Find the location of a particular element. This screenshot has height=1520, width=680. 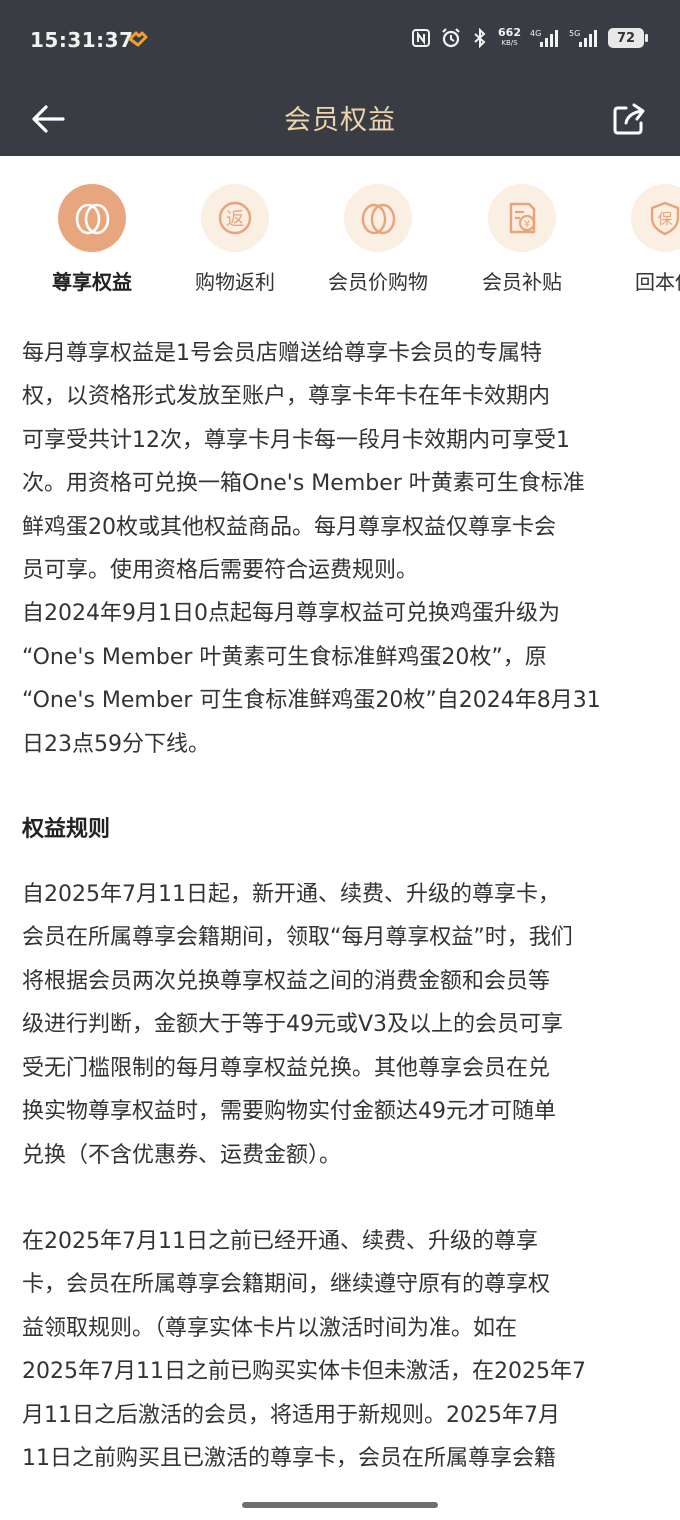

tab-label: 回本保 is located at coordinates (657, 282).